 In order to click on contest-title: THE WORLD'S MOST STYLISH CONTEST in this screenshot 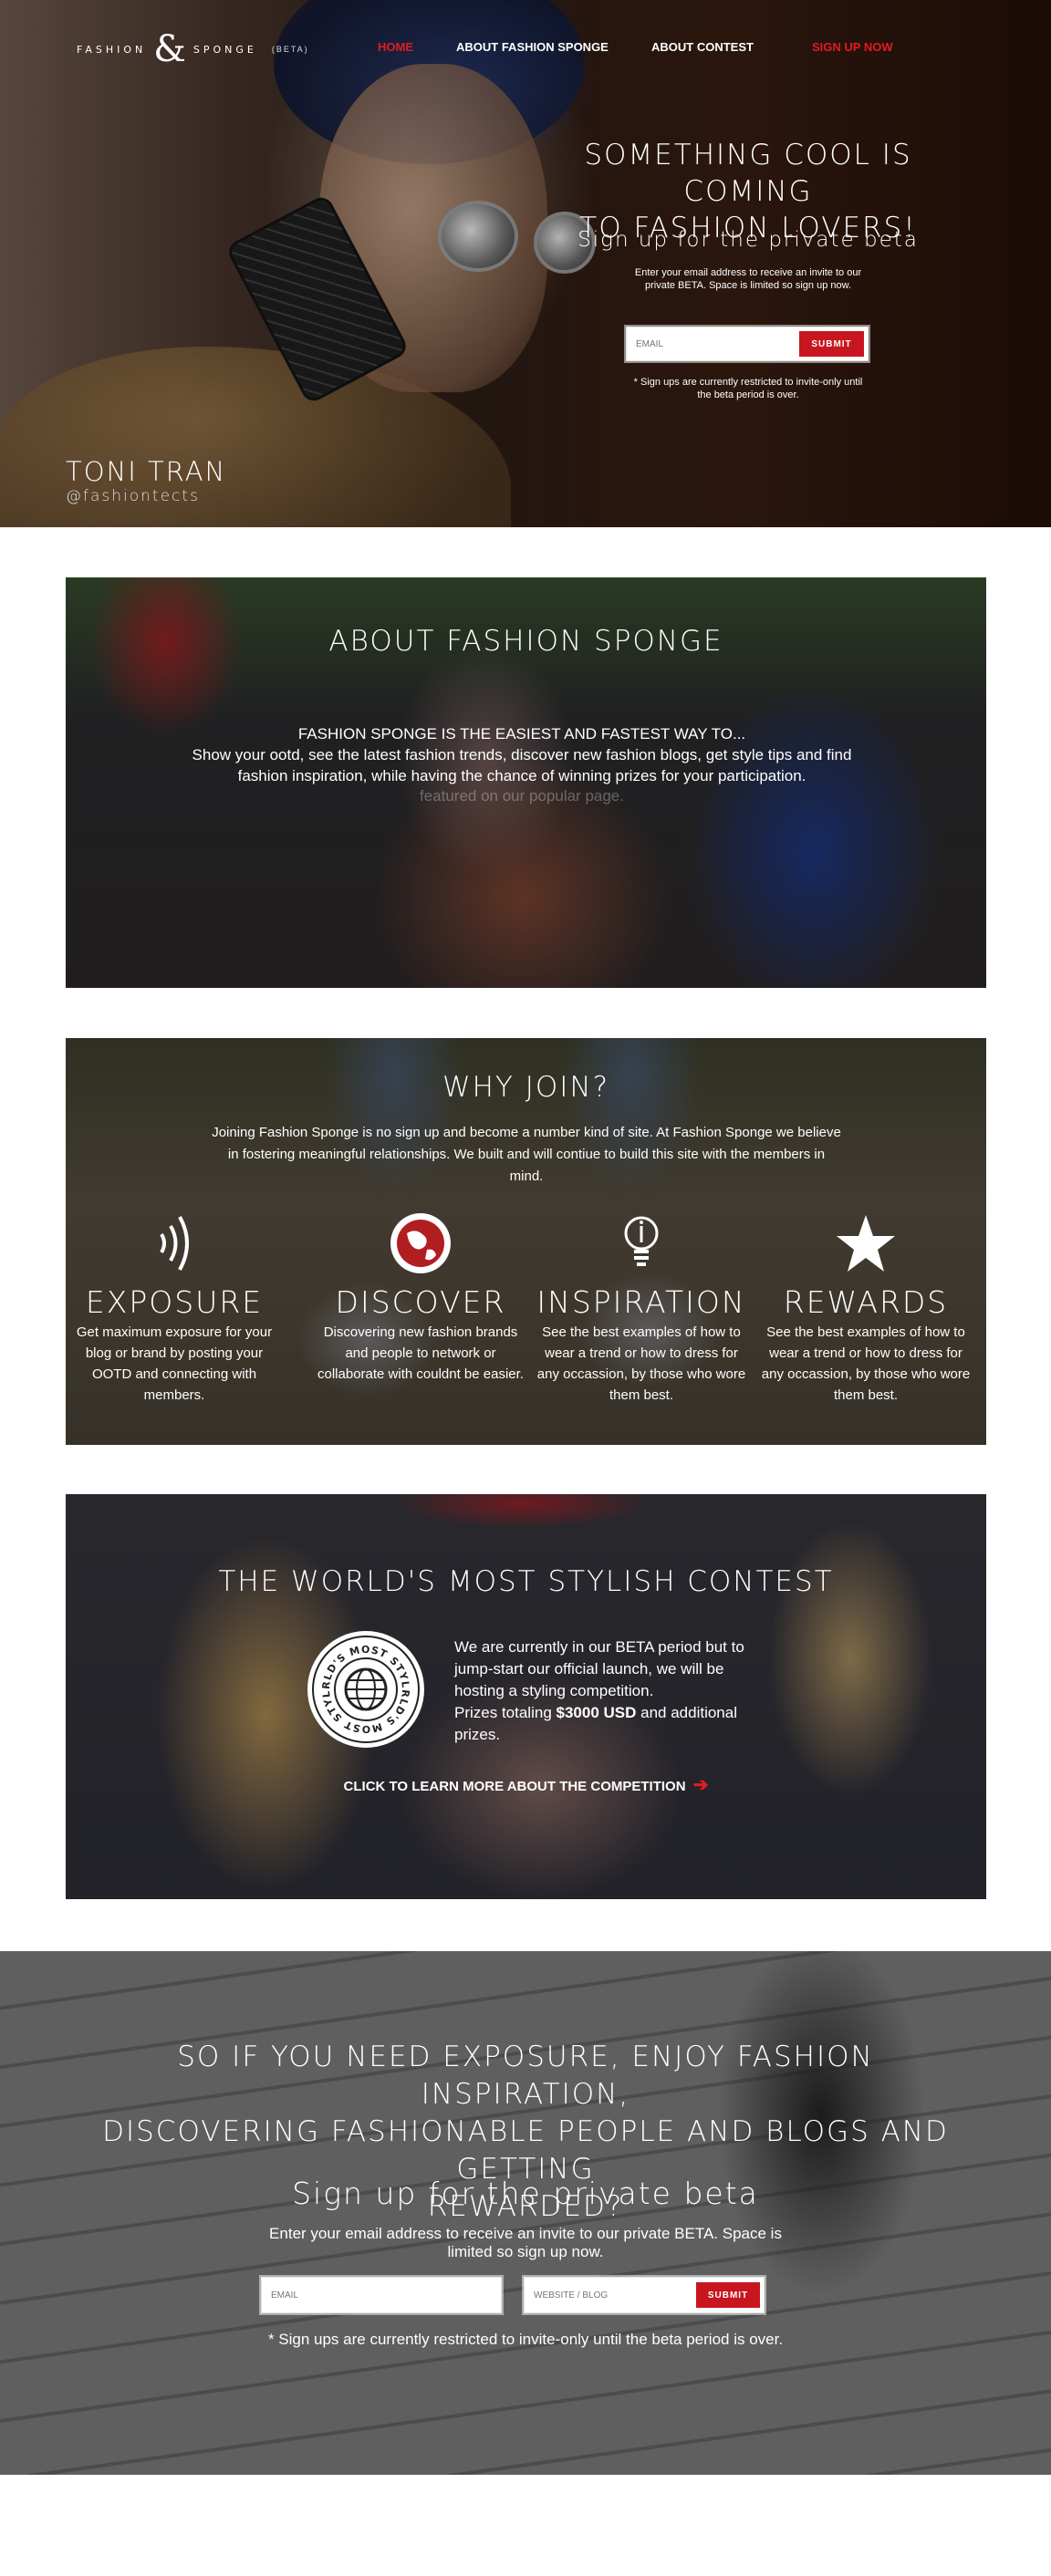, I will do `click(526, 1581)`.